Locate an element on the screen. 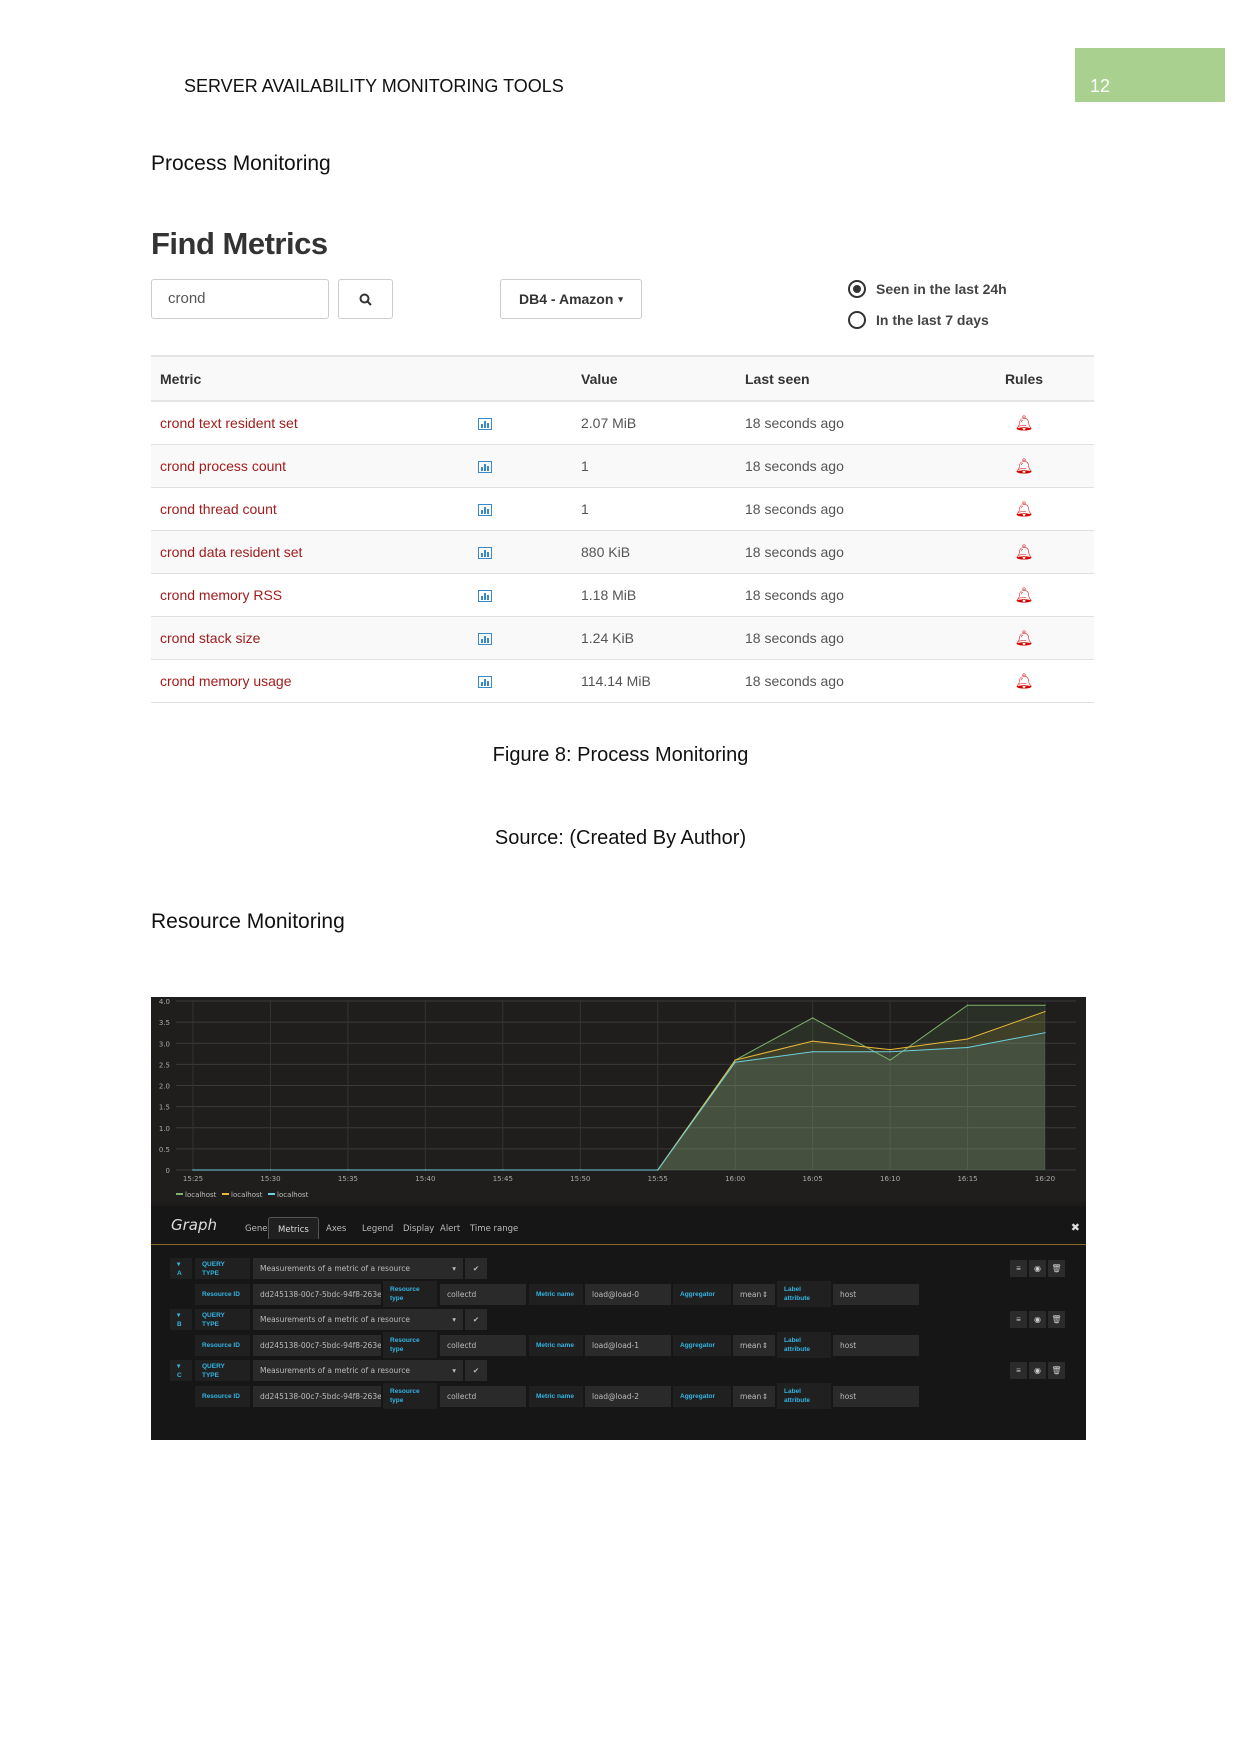 This screenshot has width=1241, height=1754. tab-time-range: Time range is located at coordinates (494, 1229).